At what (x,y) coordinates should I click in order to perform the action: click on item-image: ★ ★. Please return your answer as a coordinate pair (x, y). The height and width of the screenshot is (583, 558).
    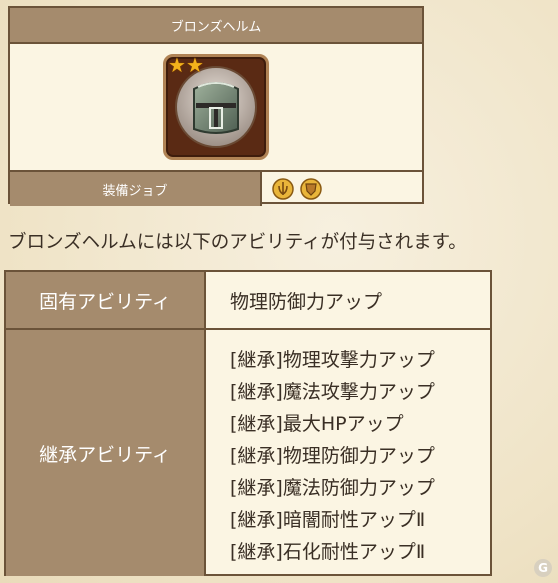
    Looking at the image, I should click on (216, 107).